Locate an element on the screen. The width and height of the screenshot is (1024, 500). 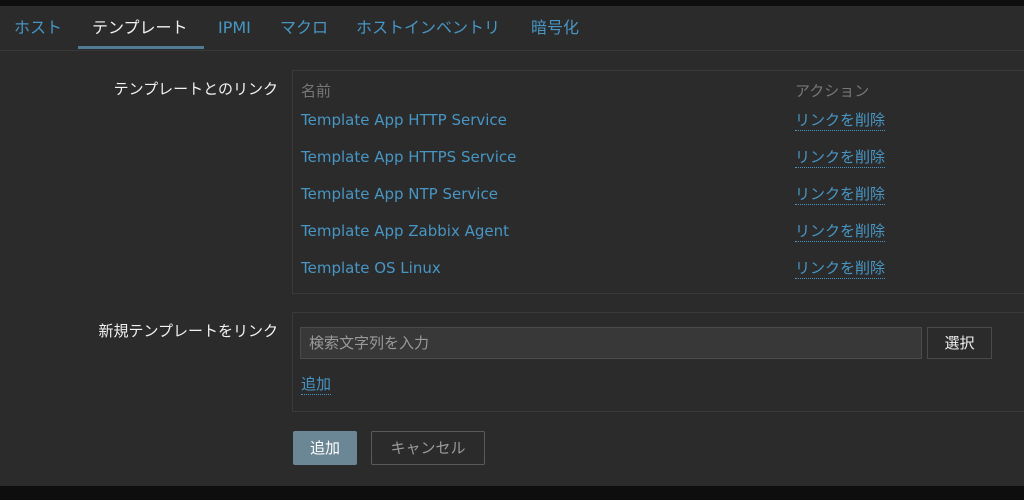
tab-host: ホスト is located at coordinates (38, 28).